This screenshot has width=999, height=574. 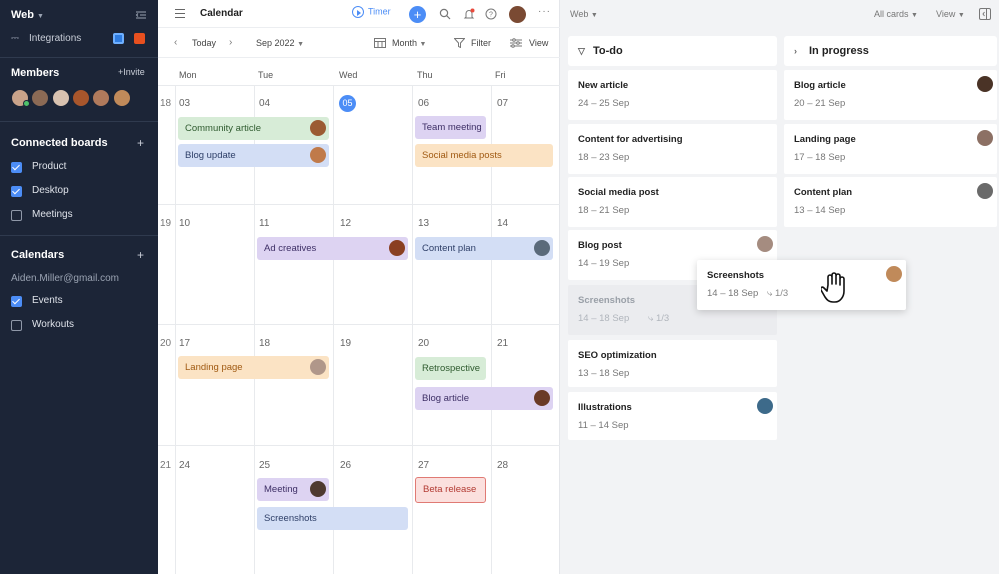 What do you see at coordinates (332, 518) in the screenshot?
I see `calendar-event: Screenshots` at bounding box center [332, 518].